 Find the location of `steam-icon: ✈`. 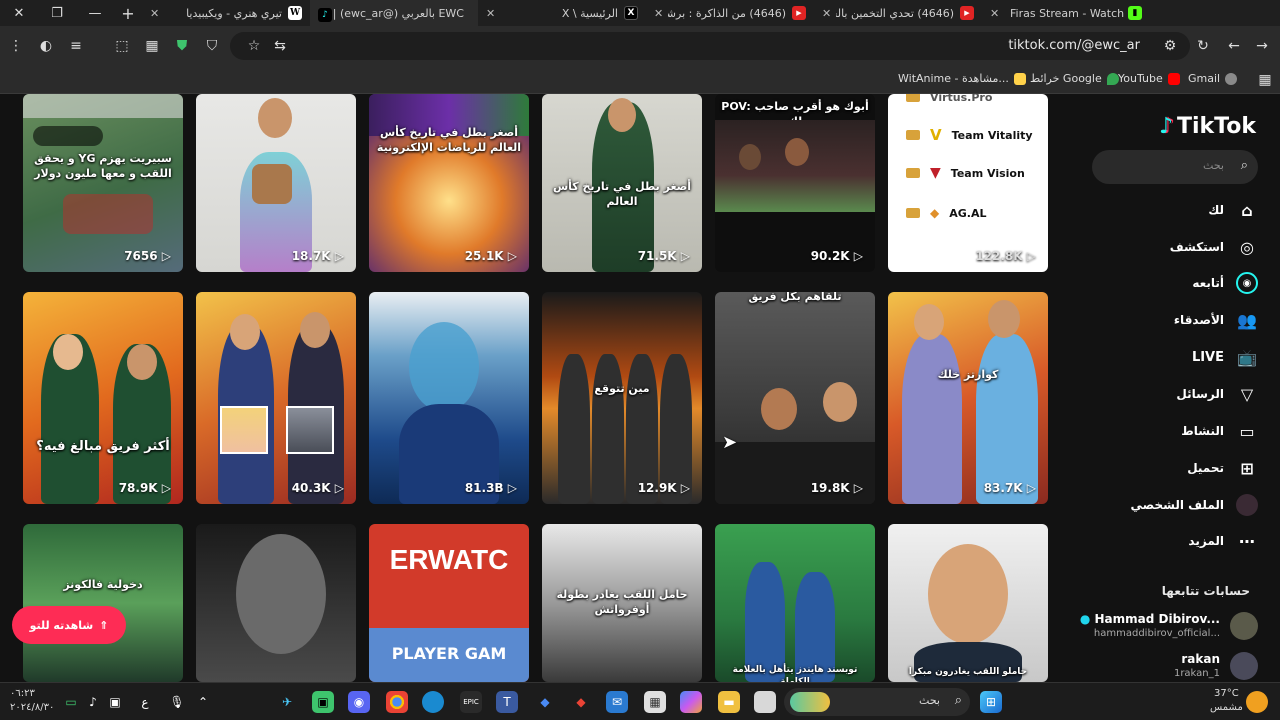

steam-icon: ✈ is located at coordinates (287, 702).